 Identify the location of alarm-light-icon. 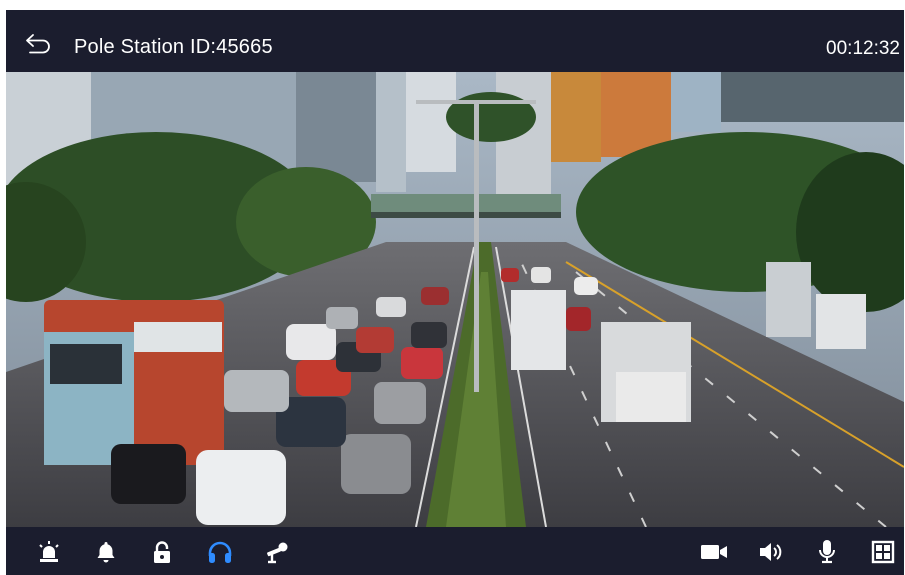
(49, 552).